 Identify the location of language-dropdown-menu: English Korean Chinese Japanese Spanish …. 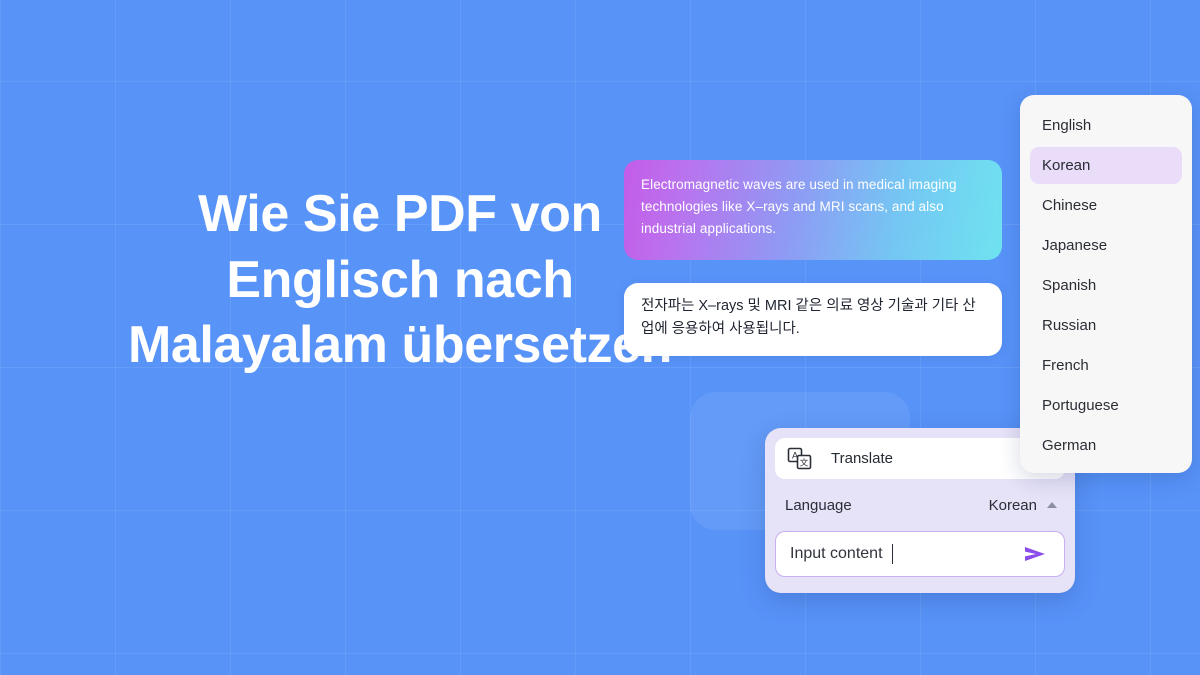
(1106, 284).